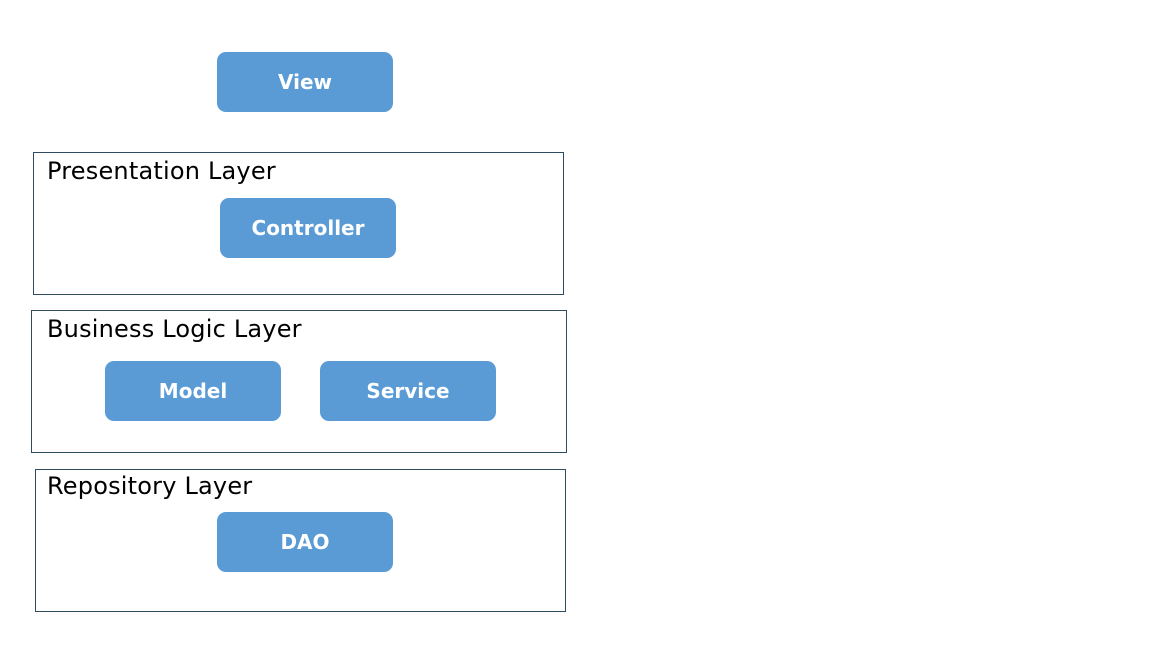 The image size is (1152, 648). I want to click on dao-label: DAO, so click(305, 542).